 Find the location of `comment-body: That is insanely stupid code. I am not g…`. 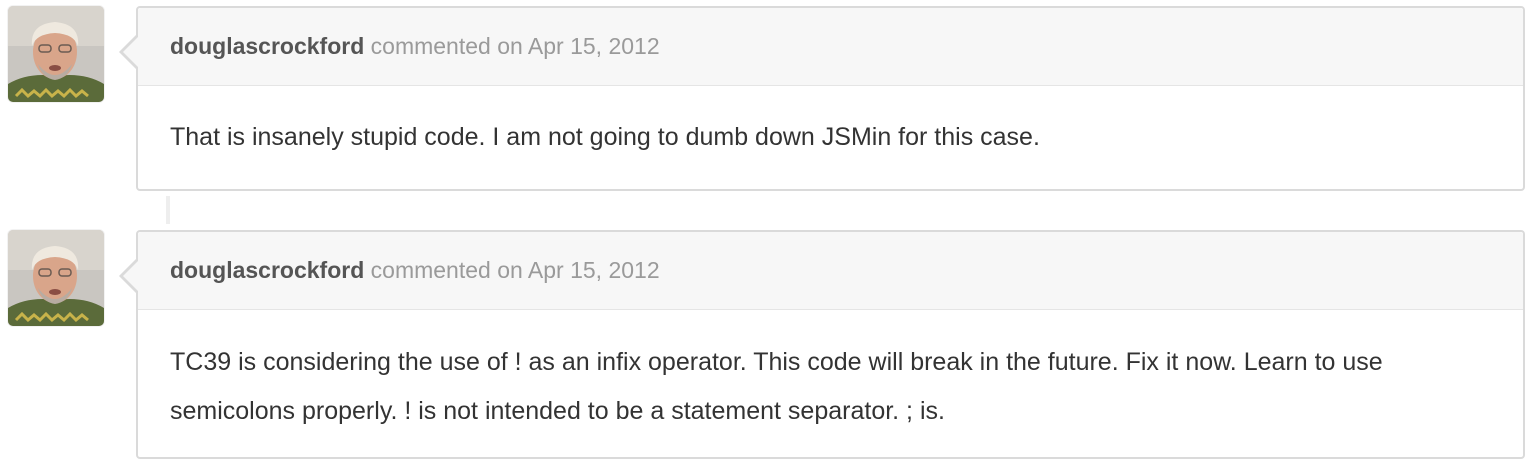

comment-body: That is insanely stupid code. I am not g… is located at coordinates (605, 137).